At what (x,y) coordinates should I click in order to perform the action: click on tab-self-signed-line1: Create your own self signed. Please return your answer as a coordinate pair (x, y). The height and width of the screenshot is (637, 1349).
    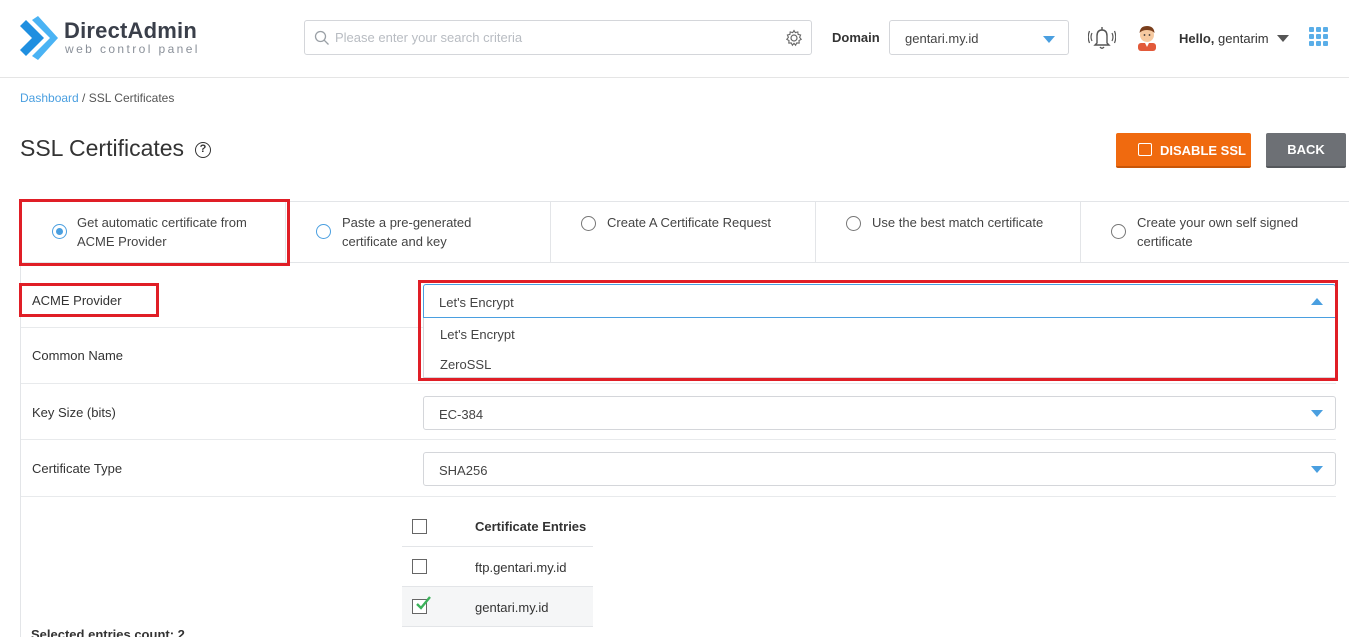
    Looking at the image, I should click on (1218, 222).